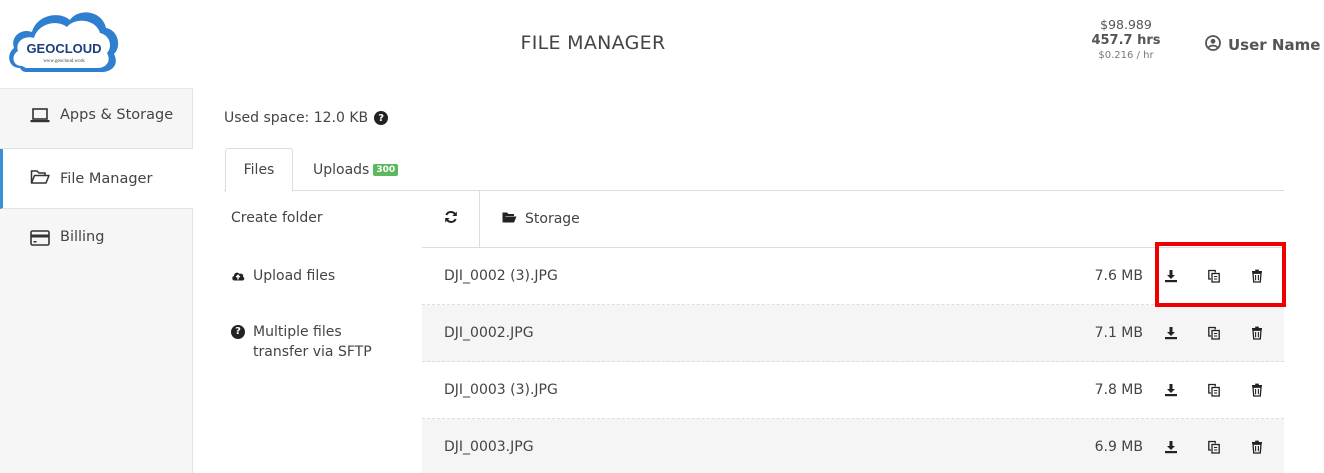 The height and width of the screenshot is (473, 1324). What do you see at coordinates (1118, 276) in the screenshot?
I see `file-size: 7.6 MB` at bounding box center [1118, 276].